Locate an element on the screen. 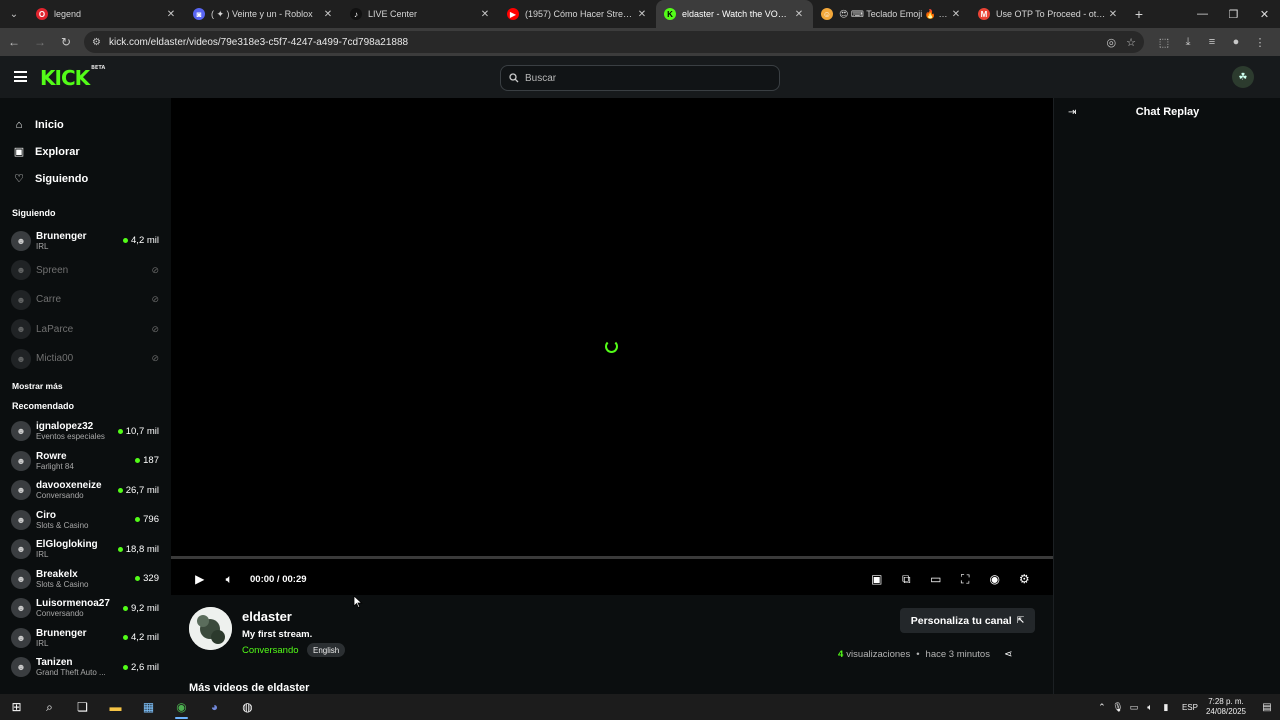 Image resolution: width=1280 pixels, height=720 pixels. browser-tab: ▶ (1957) Cómo Hacer Streams en✕ is located at coordinates (577, 14).